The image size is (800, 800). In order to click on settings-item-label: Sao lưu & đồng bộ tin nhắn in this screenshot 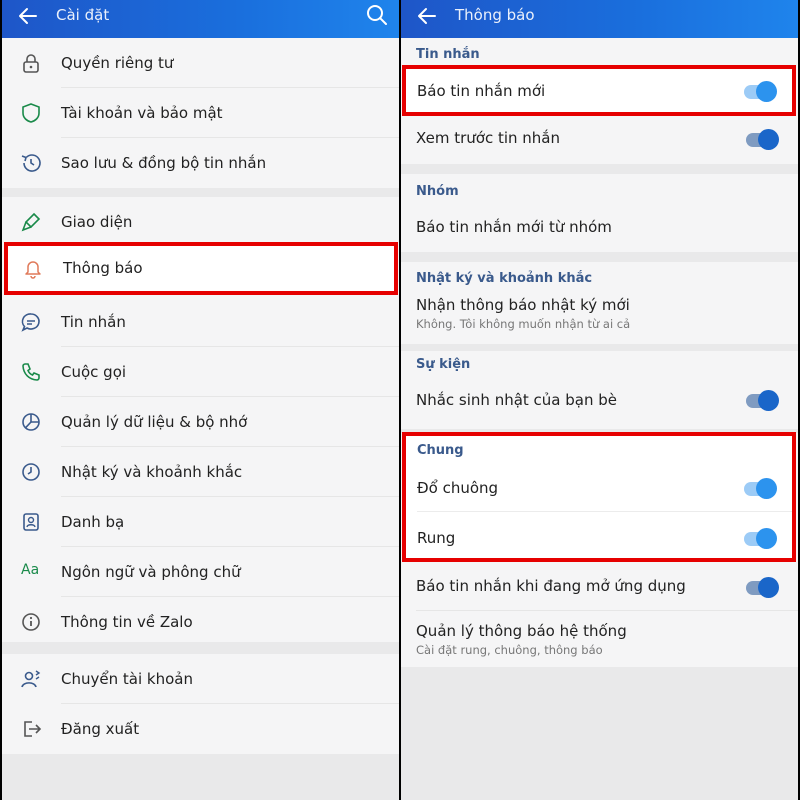, I will do `click(164, 163)`.